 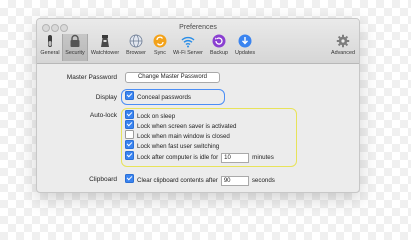 What do you see at coordinates (263, 180) in the screenshot?
I see `clipboard-unit-label: seconds` at bounding box center [263, 180].